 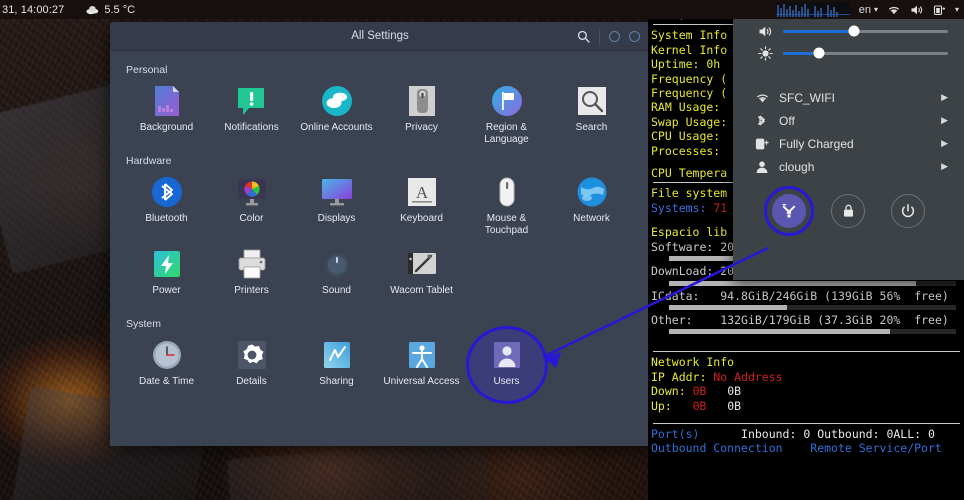 I want to click on volume-slider-track, so click(x=865, y=31).